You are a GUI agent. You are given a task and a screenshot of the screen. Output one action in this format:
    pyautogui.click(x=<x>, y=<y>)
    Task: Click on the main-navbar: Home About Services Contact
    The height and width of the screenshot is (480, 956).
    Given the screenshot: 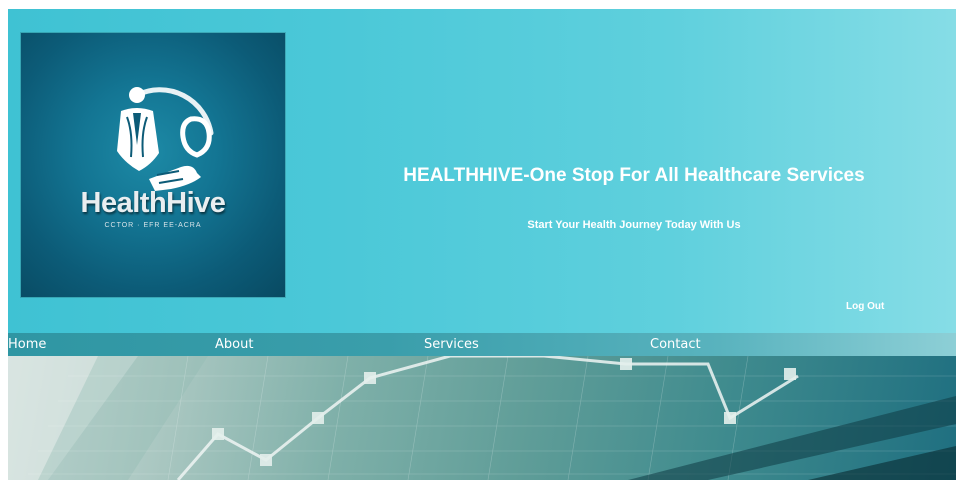 What is the action you would take?
    pyautogui.click(x=482, y=344)
    